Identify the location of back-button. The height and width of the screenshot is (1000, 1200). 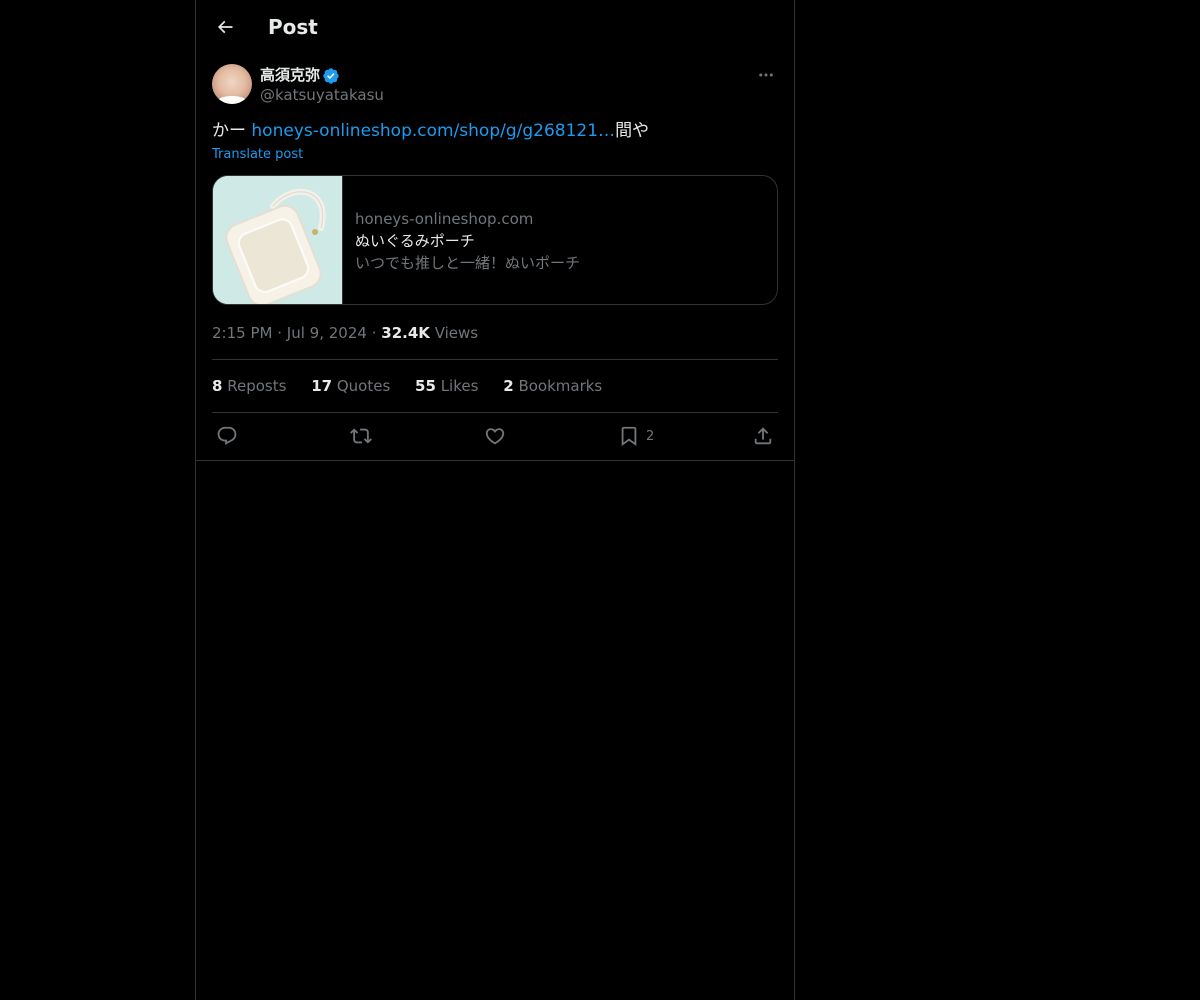
(225, 27).